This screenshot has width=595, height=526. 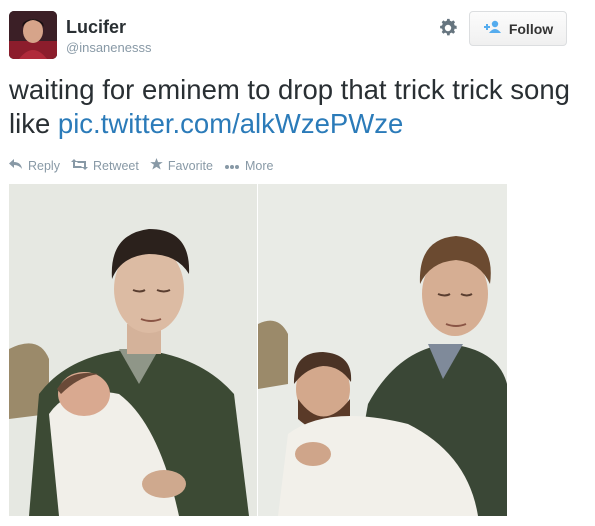 What do you see at coordinates (448, 28) in the screenshot?
I see `gear-icon` at bounding box center [448, 28].